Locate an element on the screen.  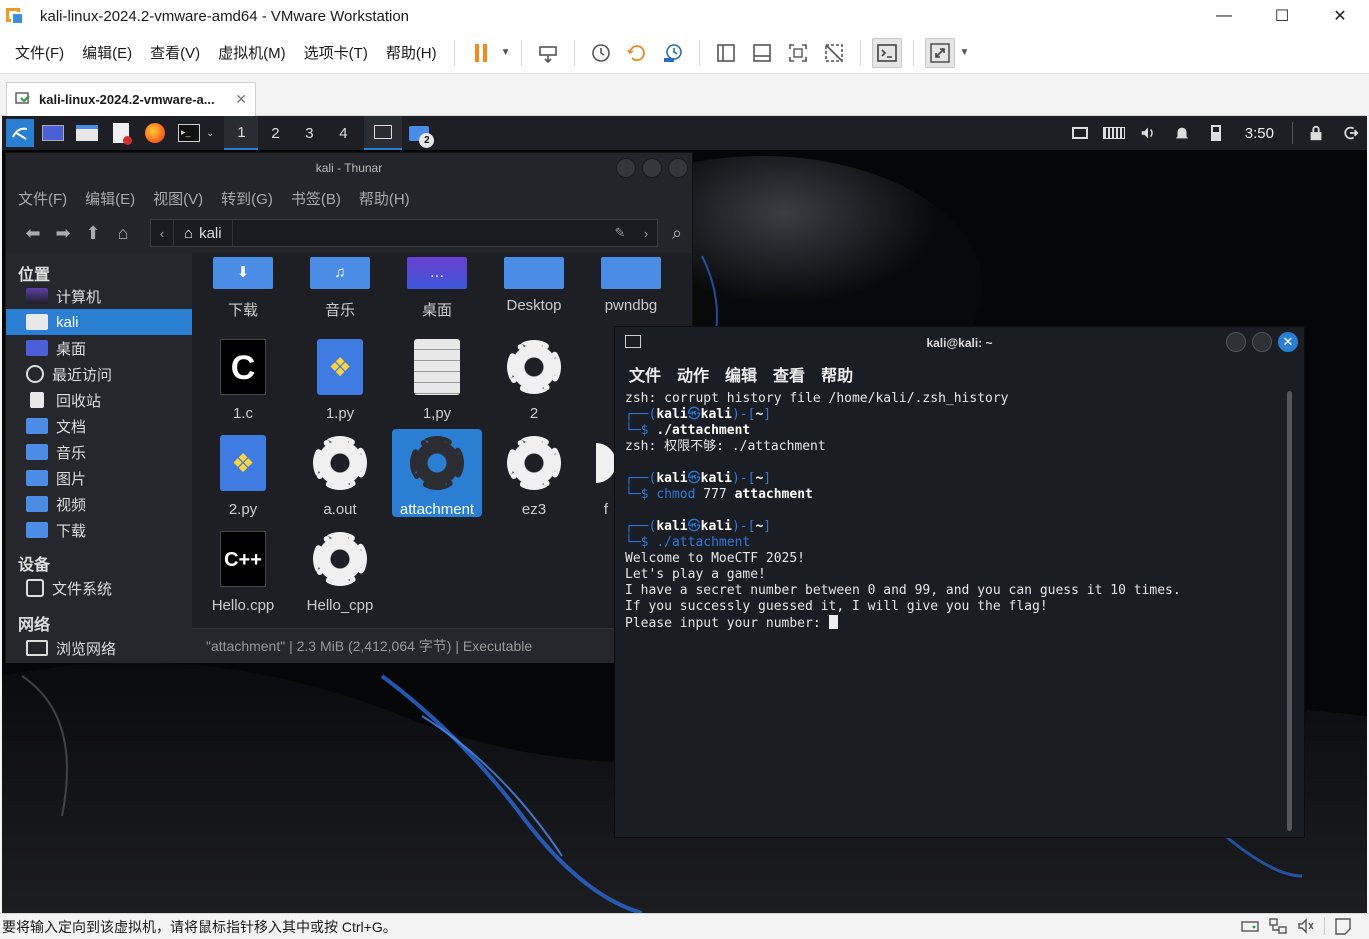
show-thumbnail-icon is located at coordinates (762, 53).